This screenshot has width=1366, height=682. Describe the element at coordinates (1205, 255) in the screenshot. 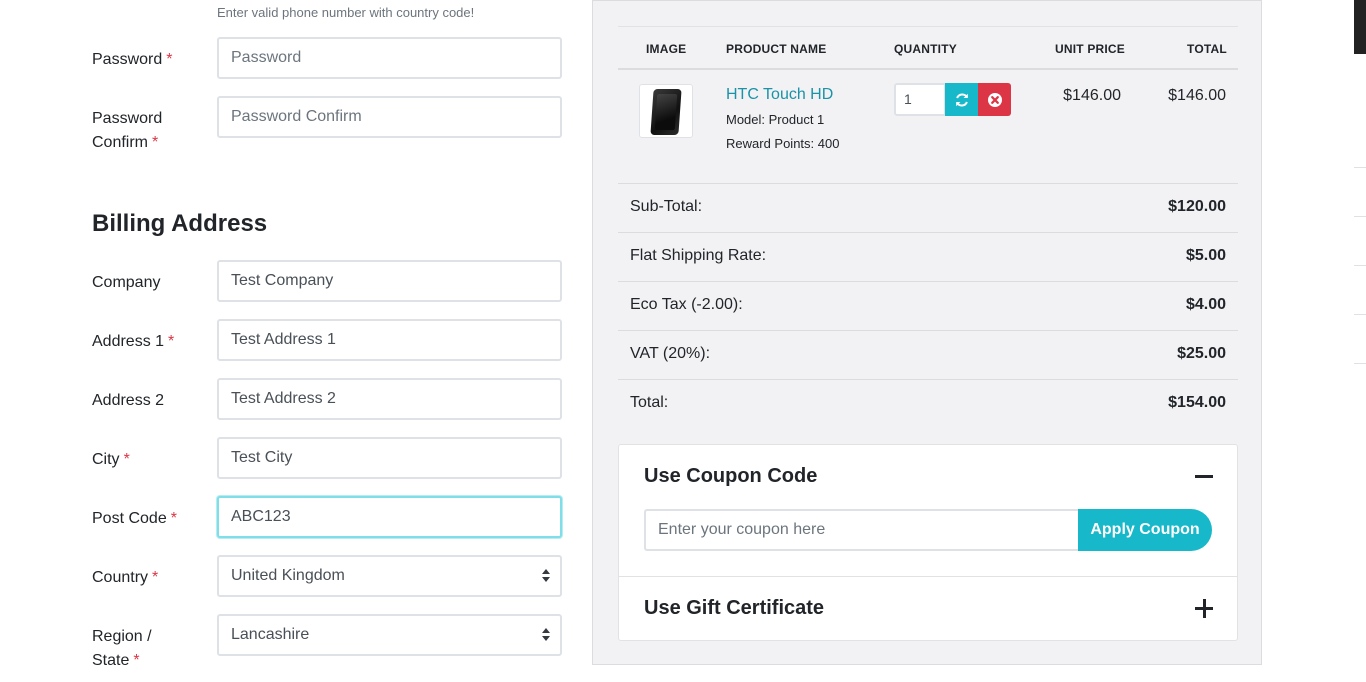

I see `totals-value: $5.00` at that location.